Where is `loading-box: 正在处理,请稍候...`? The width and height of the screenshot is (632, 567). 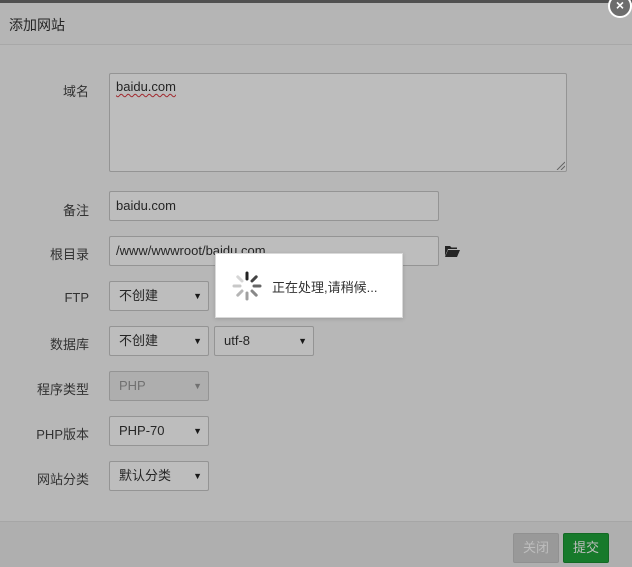 loading-box: 正在处理,请稍候... is located at coordinates (309, 285).